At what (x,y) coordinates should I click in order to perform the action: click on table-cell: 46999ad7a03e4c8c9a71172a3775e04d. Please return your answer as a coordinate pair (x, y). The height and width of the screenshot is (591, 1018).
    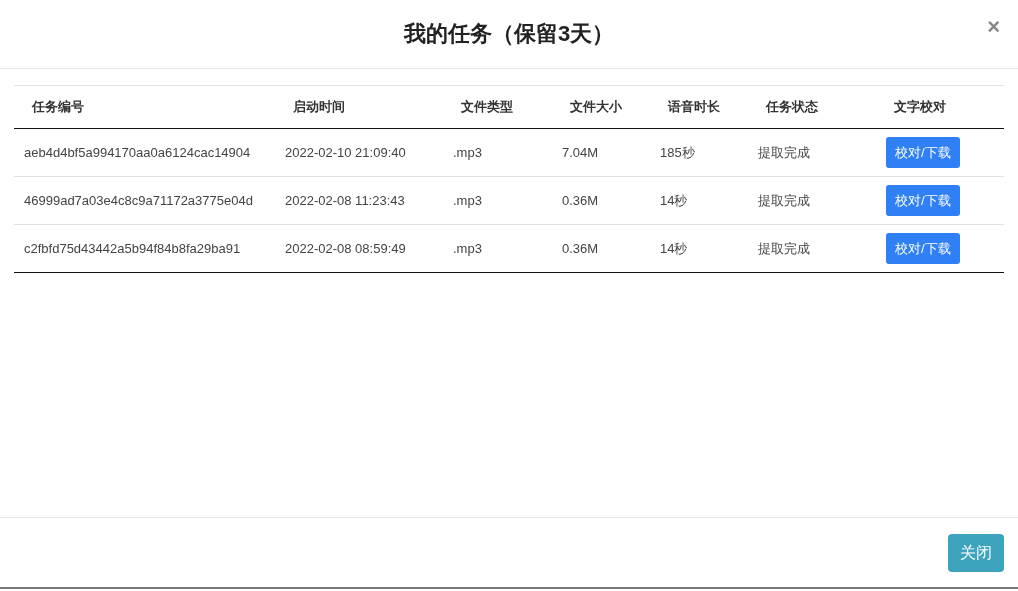
    Looking at the image, I should click on (138, 200).